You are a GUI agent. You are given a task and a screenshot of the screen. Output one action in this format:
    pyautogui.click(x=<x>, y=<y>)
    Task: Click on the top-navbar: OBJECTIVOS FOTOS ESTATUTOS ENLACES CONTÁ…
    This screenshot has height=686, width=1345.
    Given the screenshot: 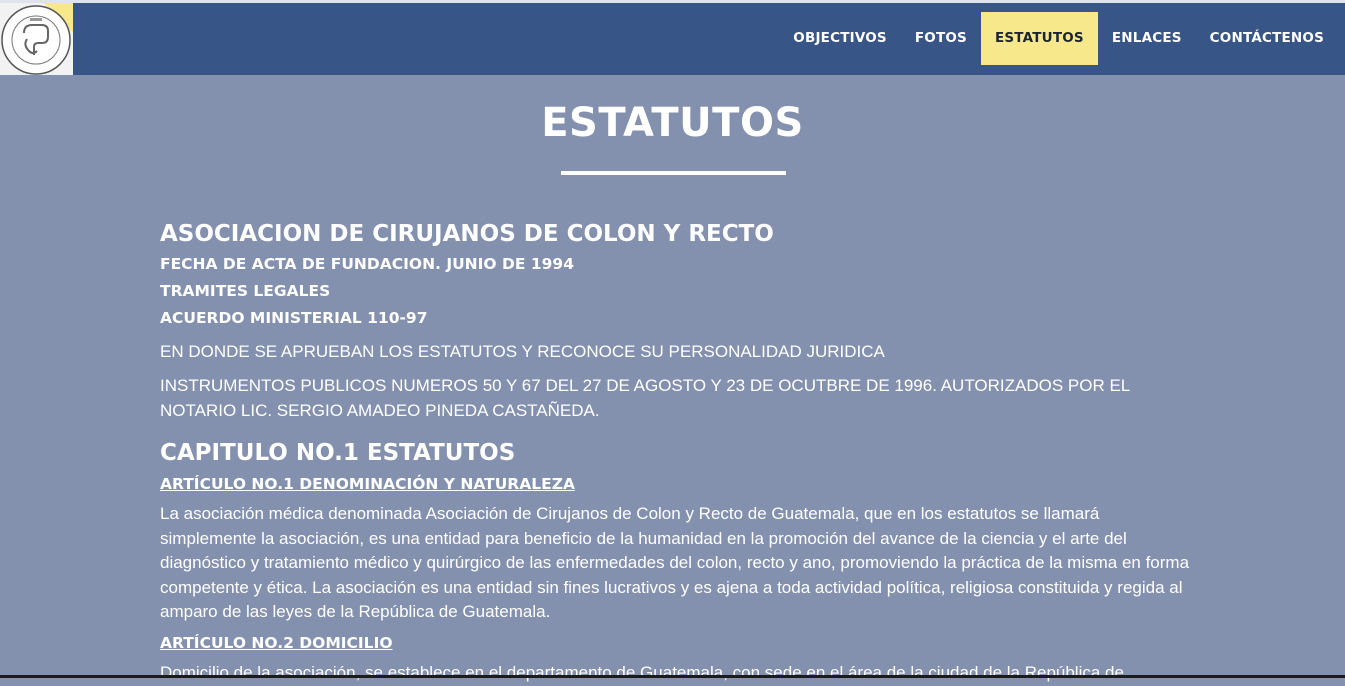 What is the action you would take?
    pyautogui.click(x=672, y=39)
    